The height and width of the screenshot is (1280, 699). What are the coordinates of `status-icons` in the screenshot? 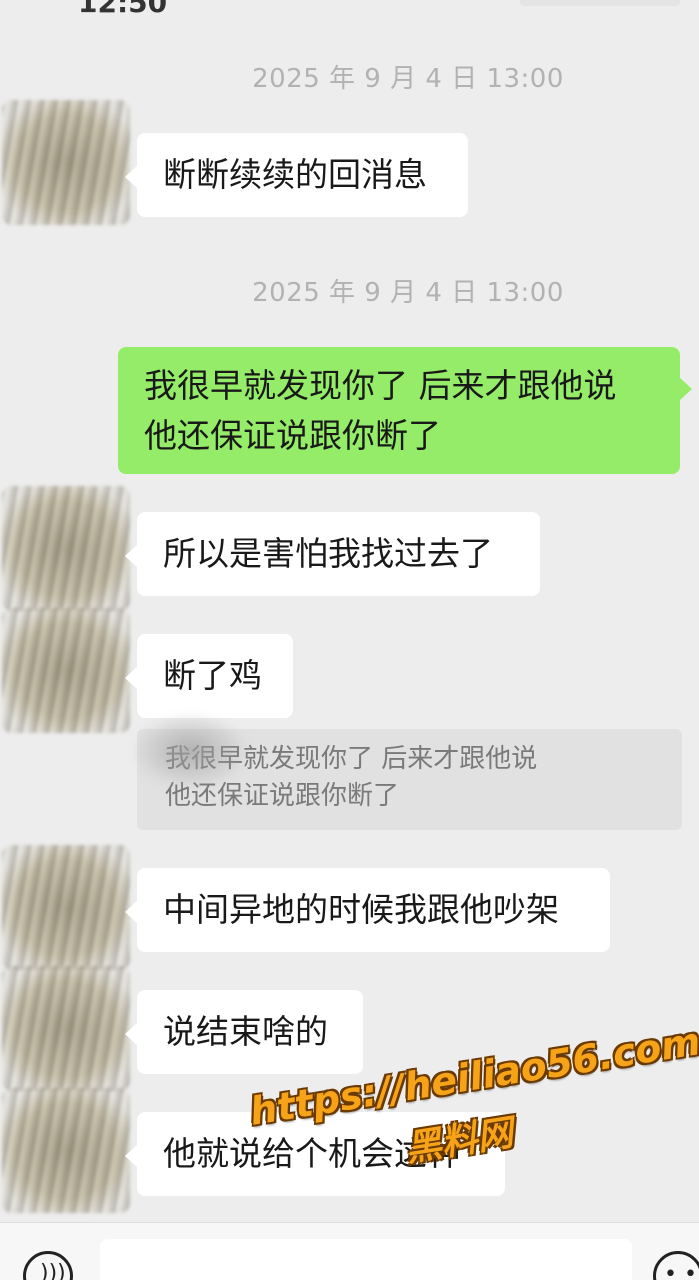 It's located at (600, 3).